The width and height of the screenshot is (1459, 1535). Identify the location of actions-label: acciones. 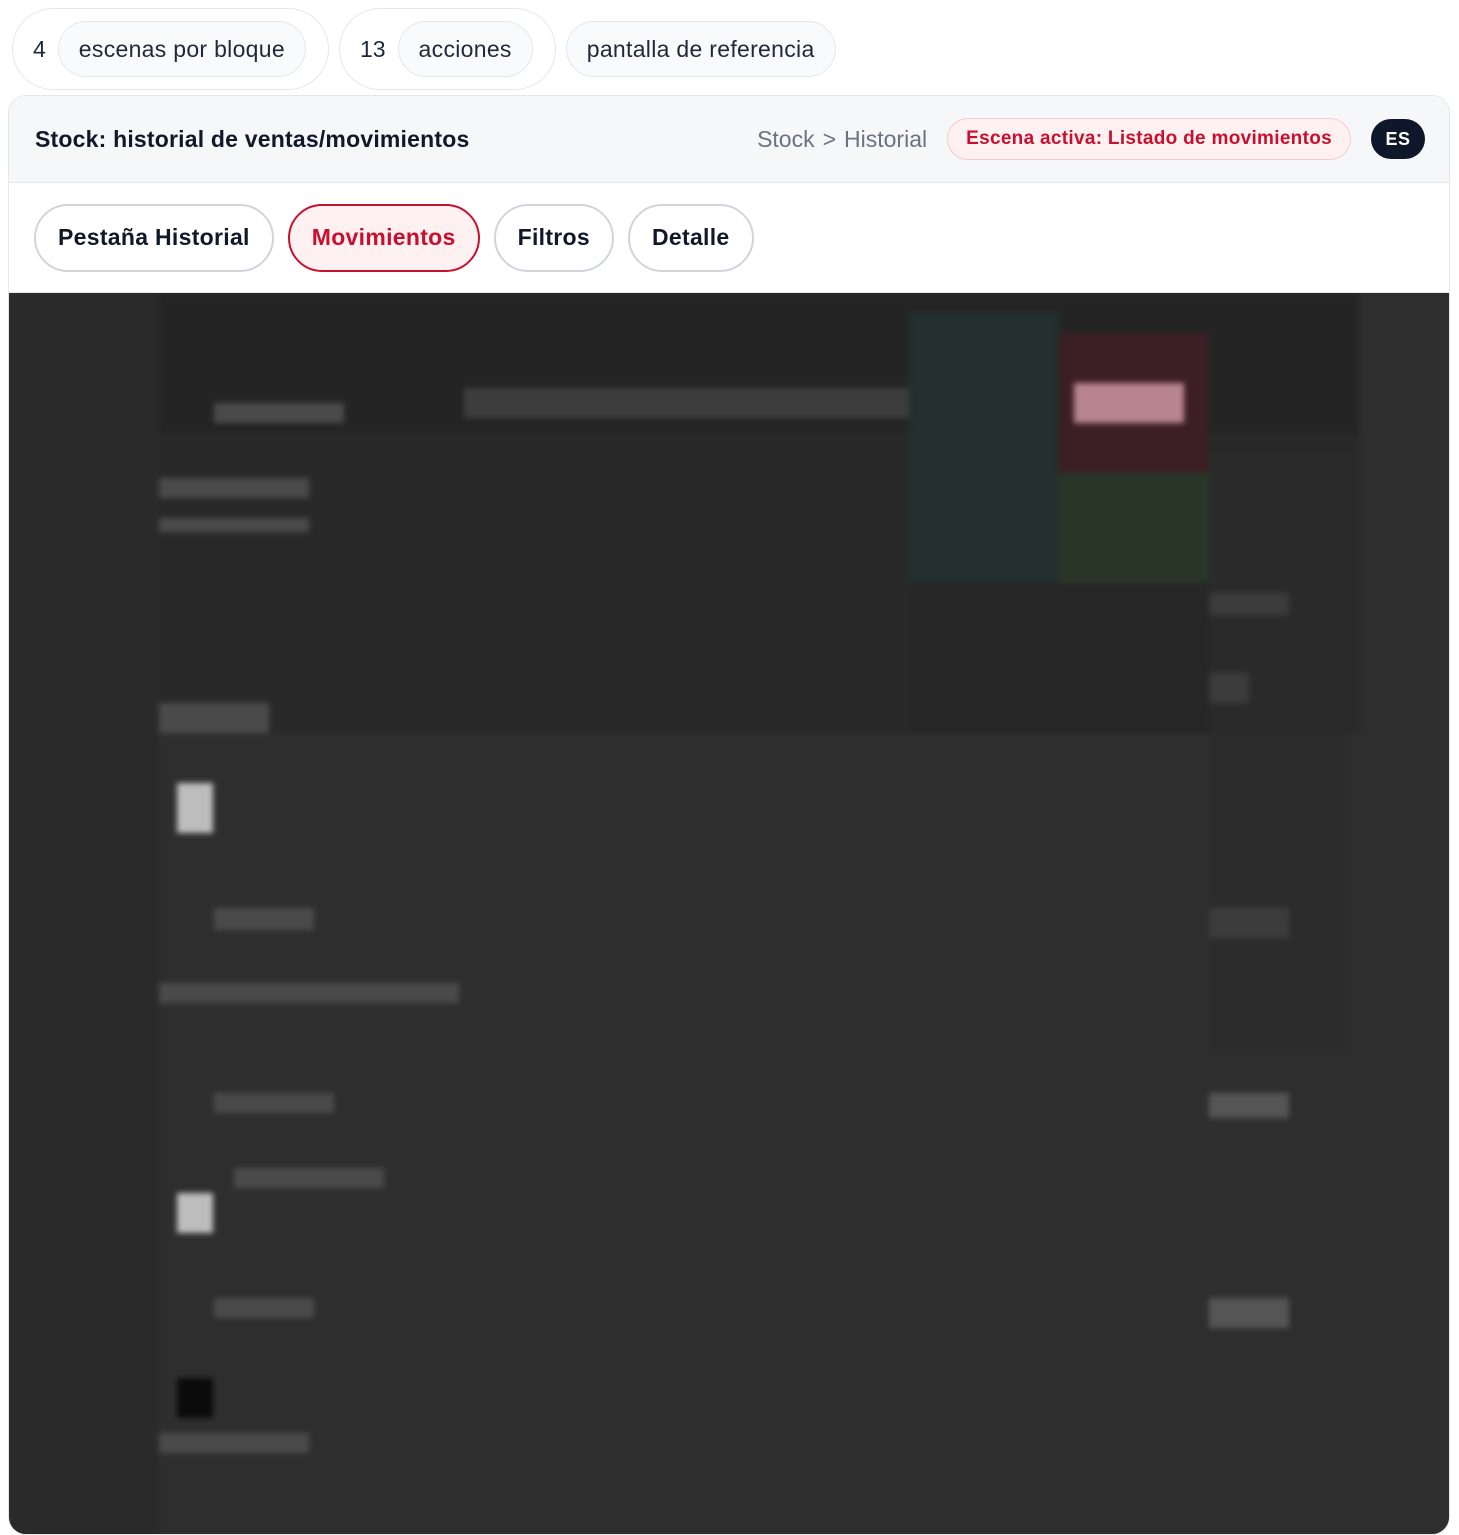
(465, 49).